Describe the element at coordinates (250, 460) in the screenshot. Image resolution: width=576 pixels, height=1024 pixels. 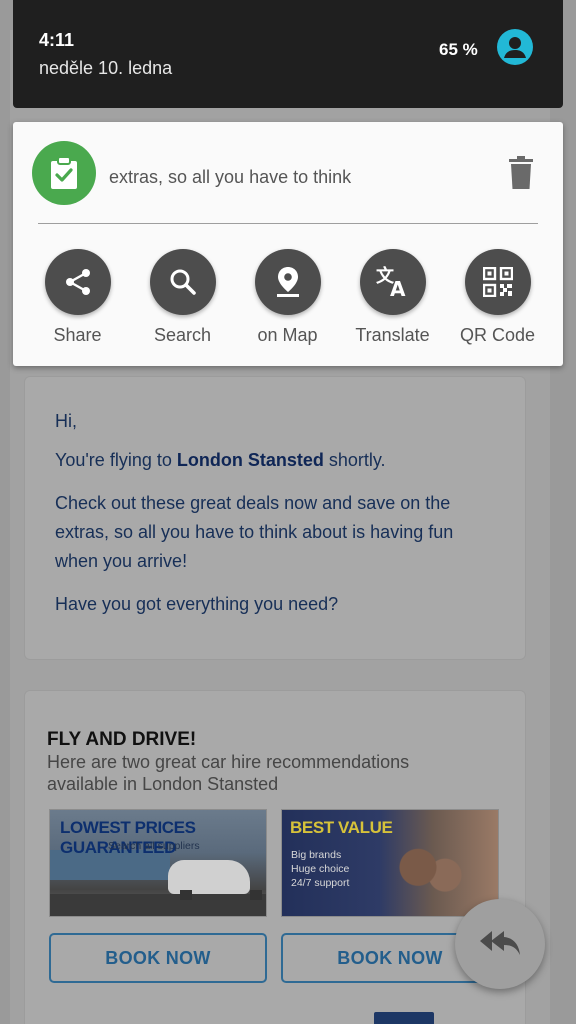
I see `destination-name: London Stansted` at that location.